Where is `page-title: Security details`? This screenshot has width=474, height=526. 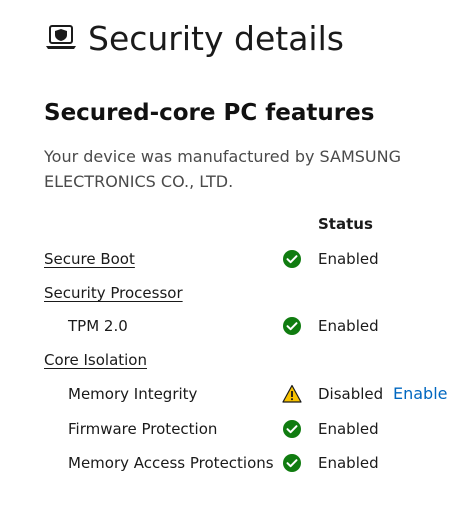 page-title: Security details is located at coordinates (216, 38).